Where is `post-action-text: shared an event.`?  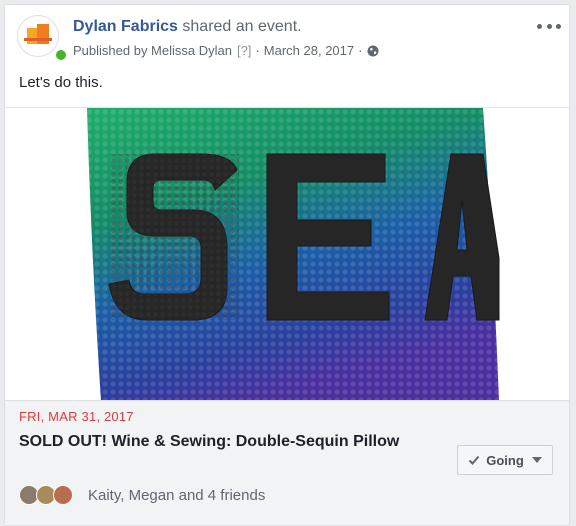 post-action-text: shared an event. is located at coordinates (242, 26).